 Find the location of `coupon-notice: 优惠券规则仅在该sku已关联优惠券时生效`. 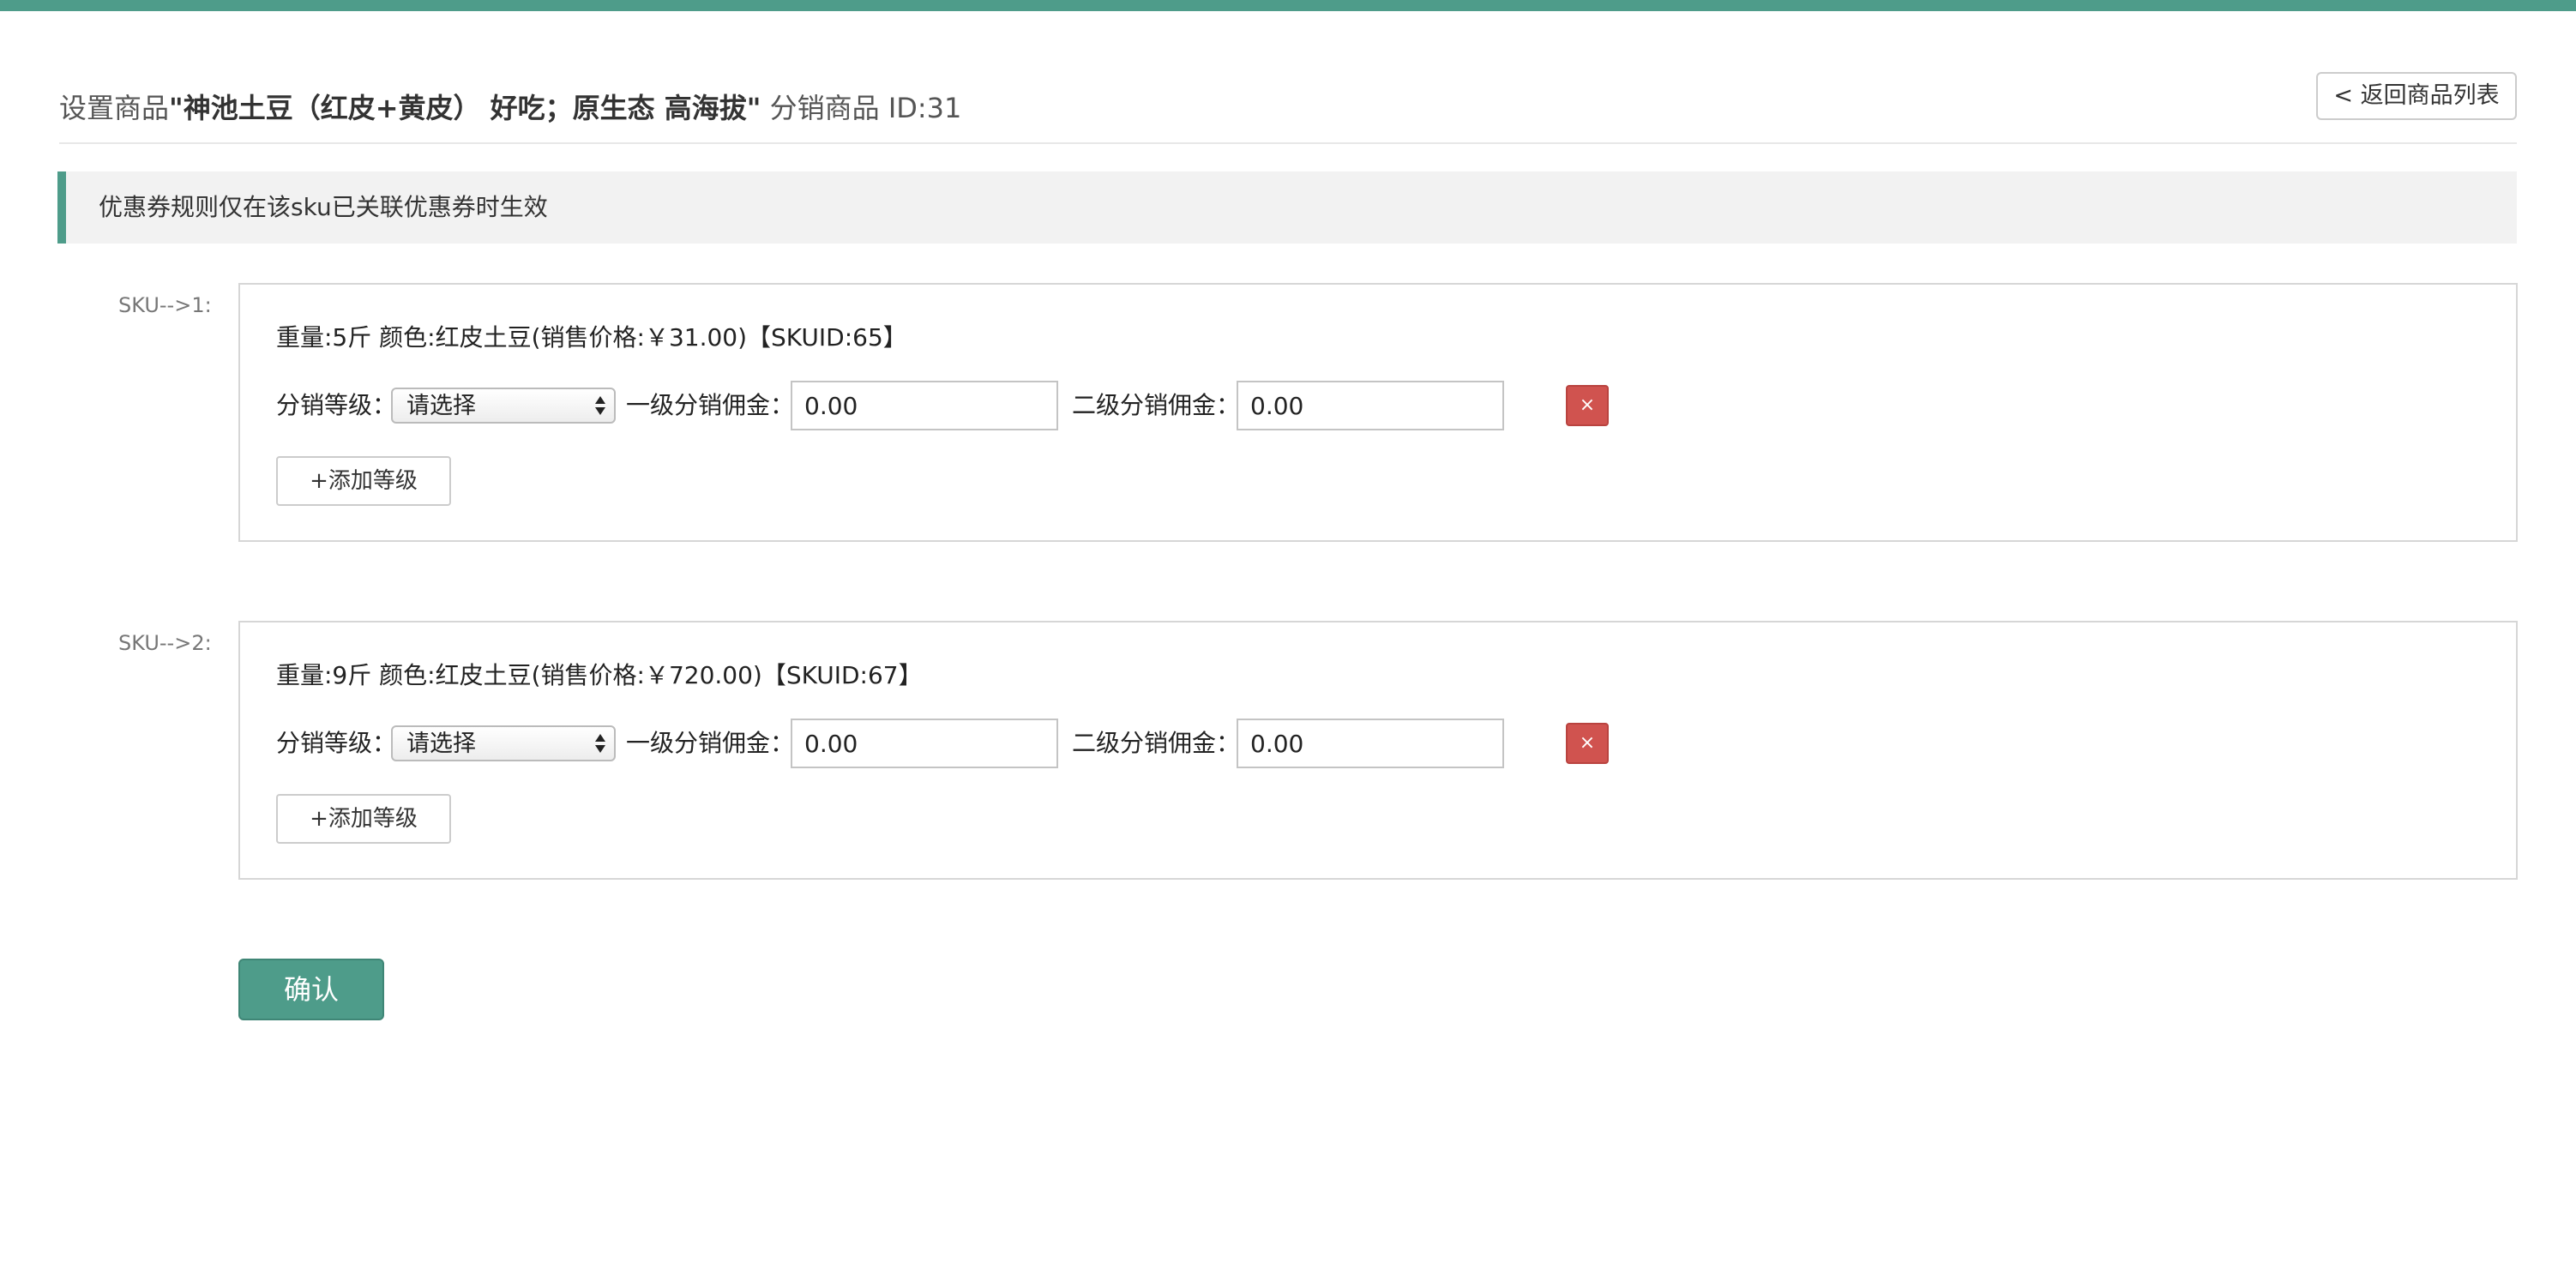

coupon-notice: 优惠券规则仅在该sku已关联优惠券时生效 is located at coordinates (1287, 207).